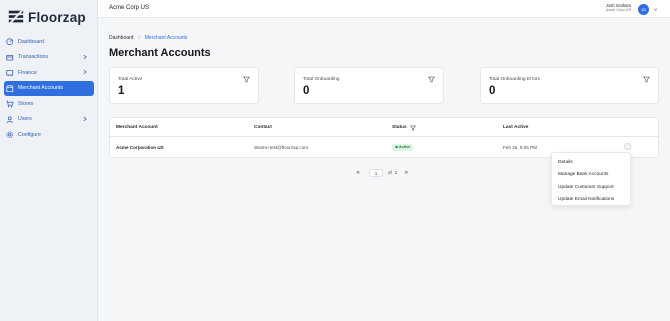  I want to click on pagination: « 1 of 1 », so click(382, 172).